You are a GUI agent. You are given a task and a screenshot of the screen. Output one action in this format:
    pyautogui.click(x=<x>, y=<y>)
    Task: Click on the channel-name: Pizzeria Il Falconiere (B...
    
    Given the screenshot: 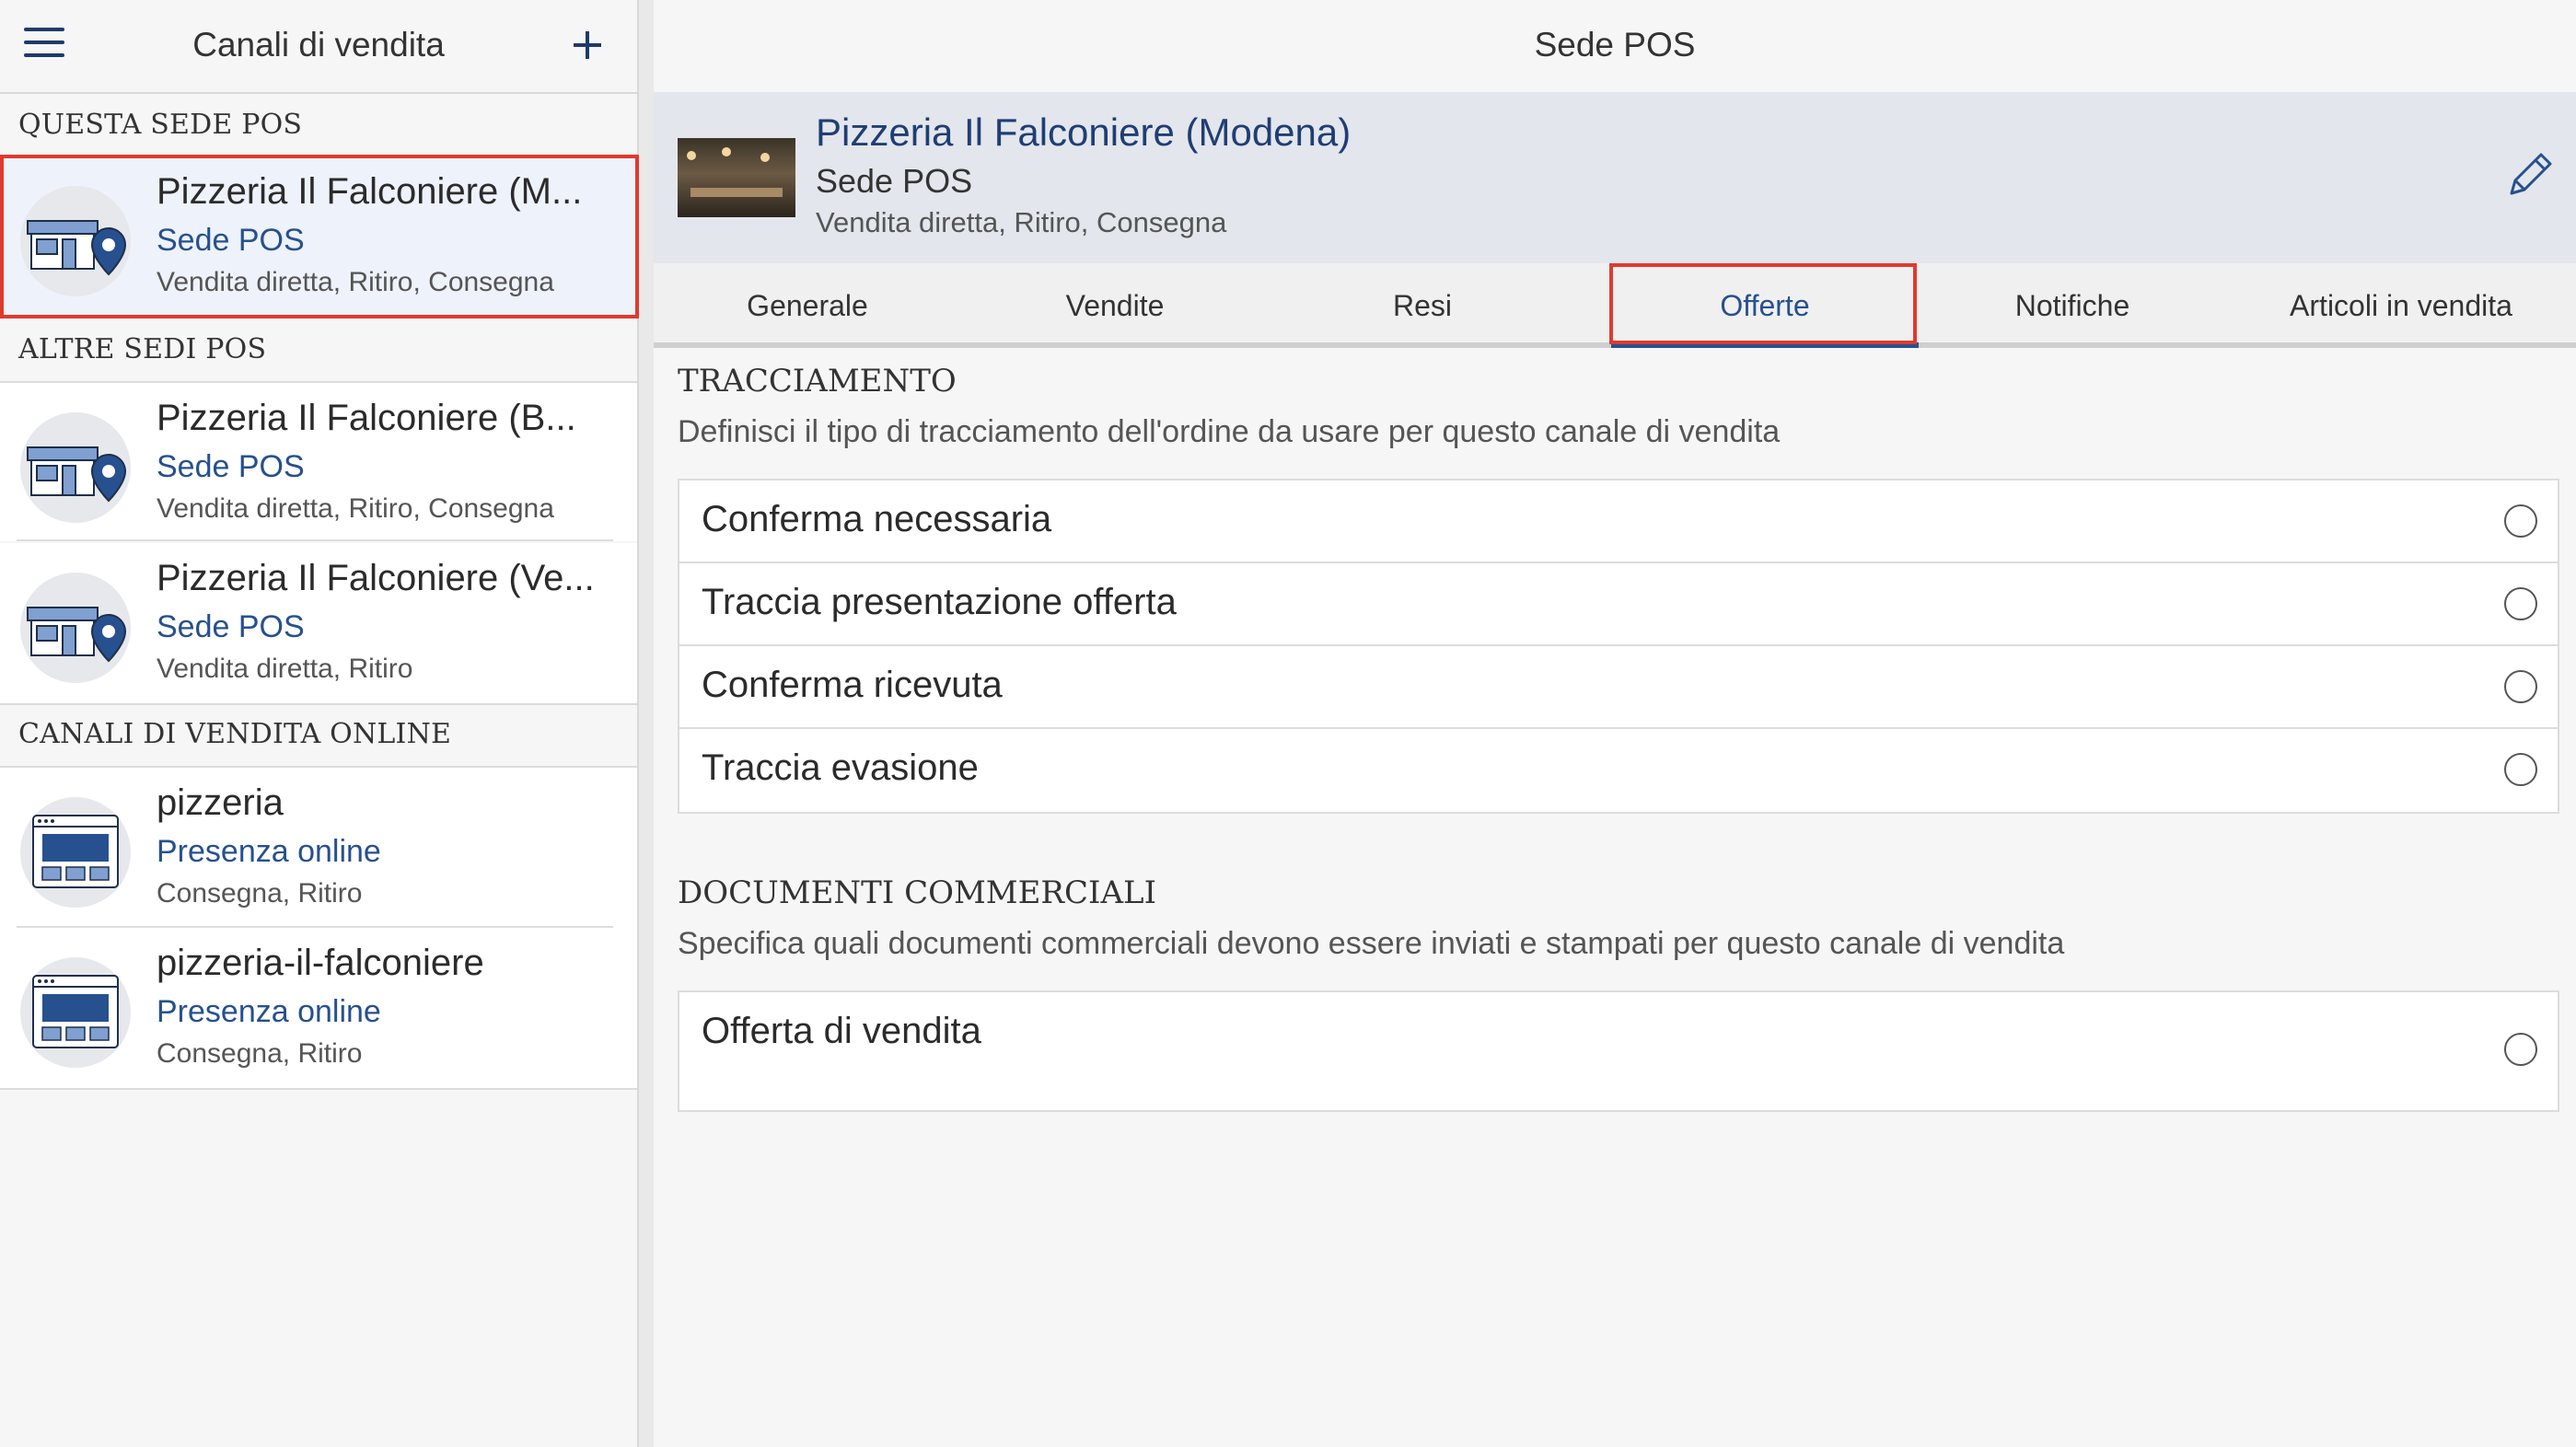 What is the action you would take?
    pyautogui.click(x=366, y=418)
    